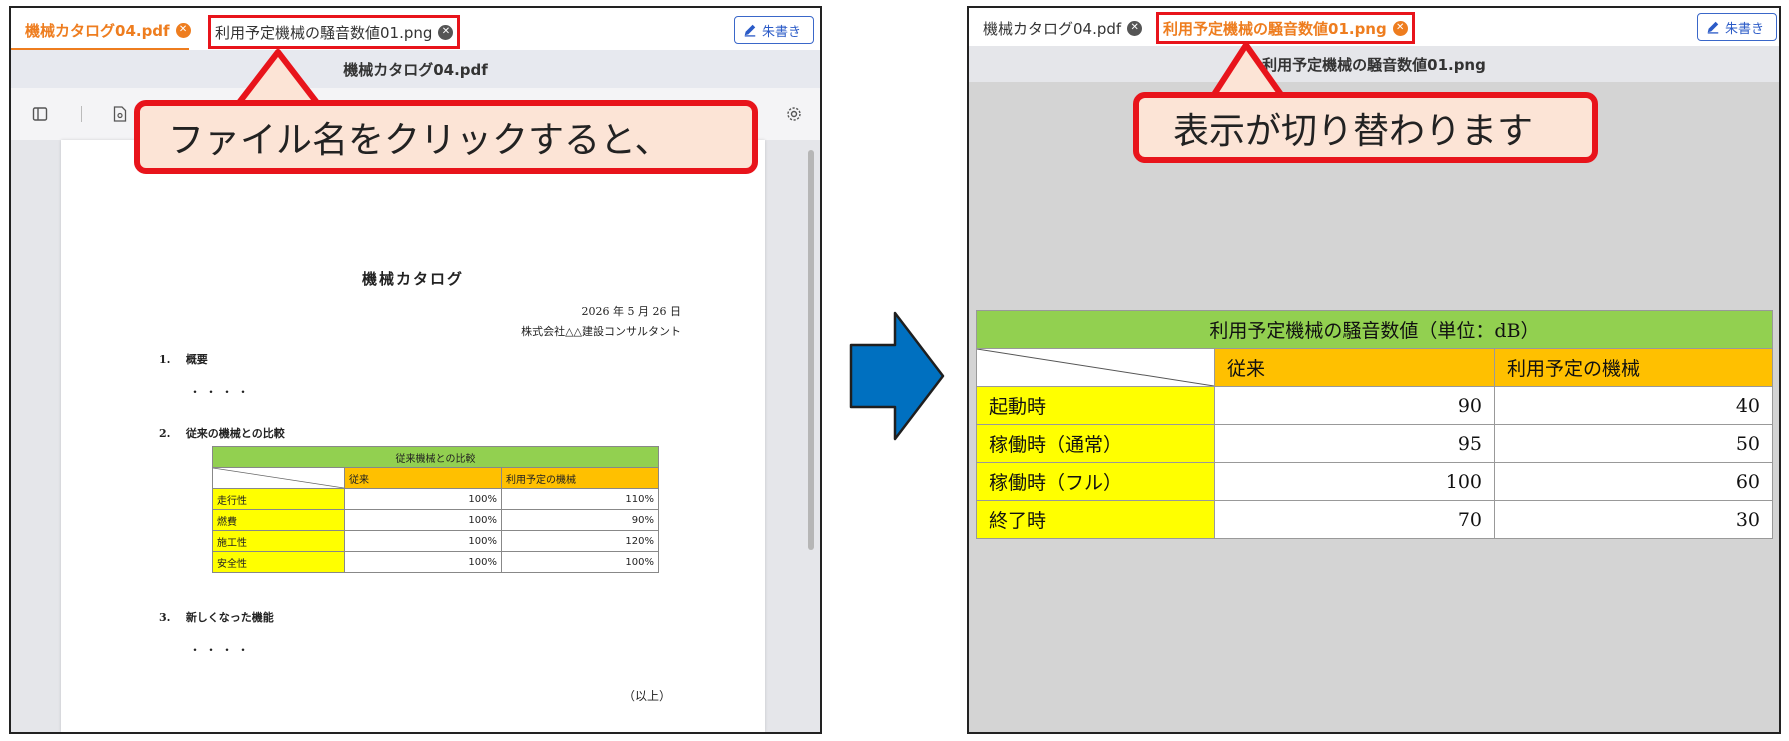 Image resolution: width=1789 pixels, height=741 pixels. I want to click on sidebar-toggle-icon, so click(40, 114).